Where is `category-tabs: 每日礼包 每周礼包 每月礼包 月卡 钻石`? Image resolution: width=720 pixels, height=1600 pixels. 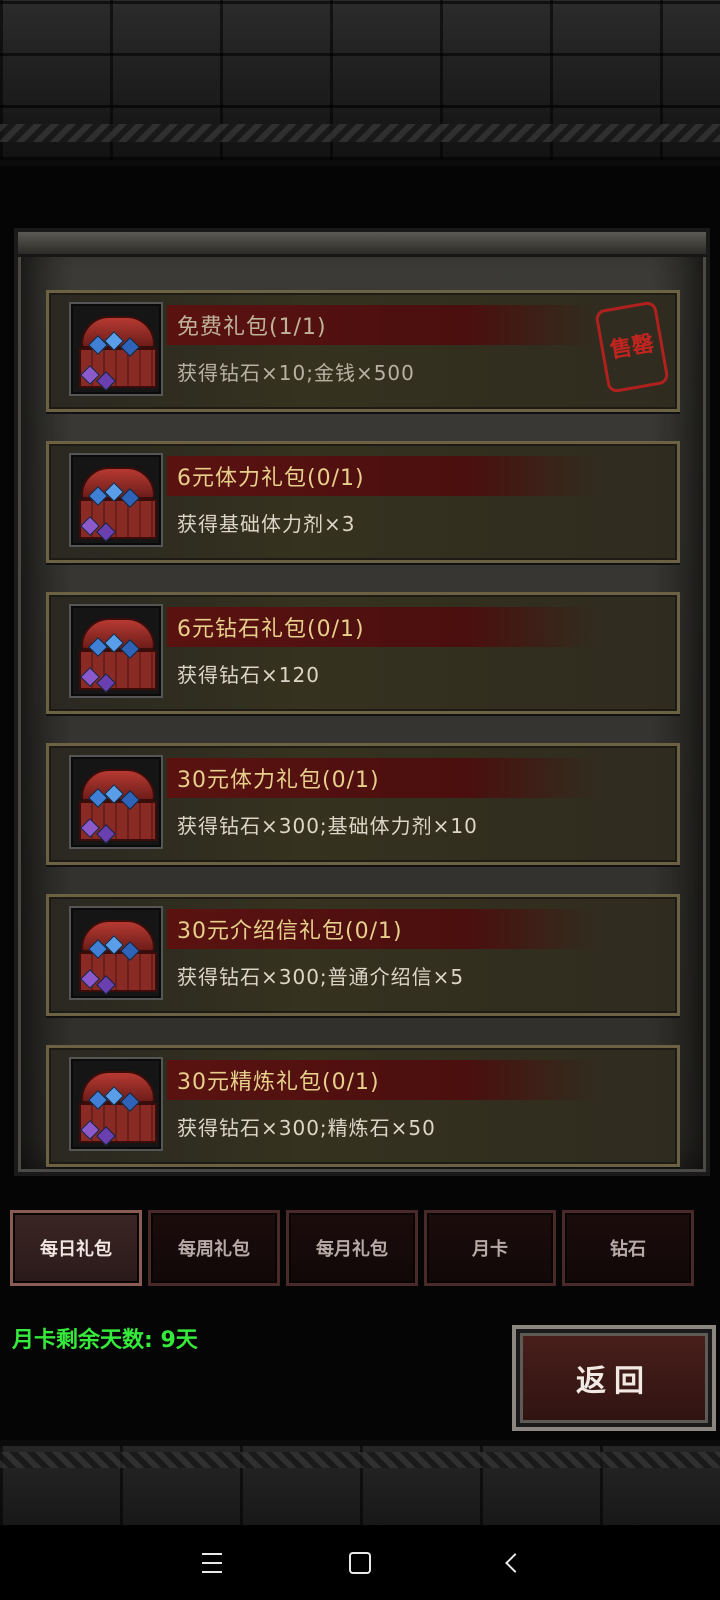
category-tabs: 每日礼包 每周礼包 每月礼包 月卡 钻石 is located at coordinates (360, 1248).